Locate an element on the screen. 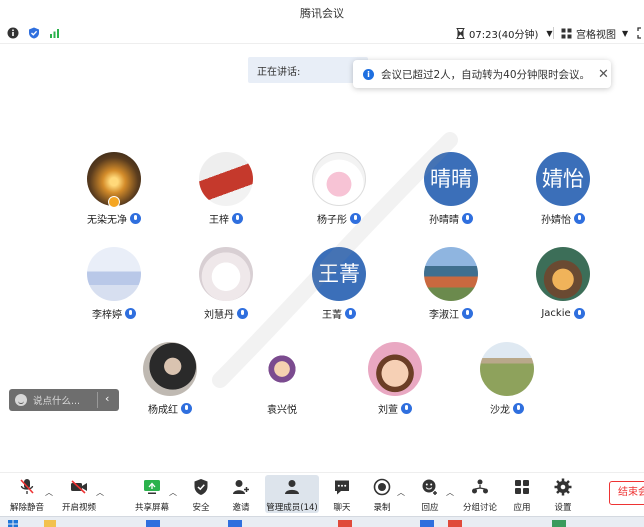 The image size is (644, 527). security-label: 安全 is located at coordinates (201, 508).